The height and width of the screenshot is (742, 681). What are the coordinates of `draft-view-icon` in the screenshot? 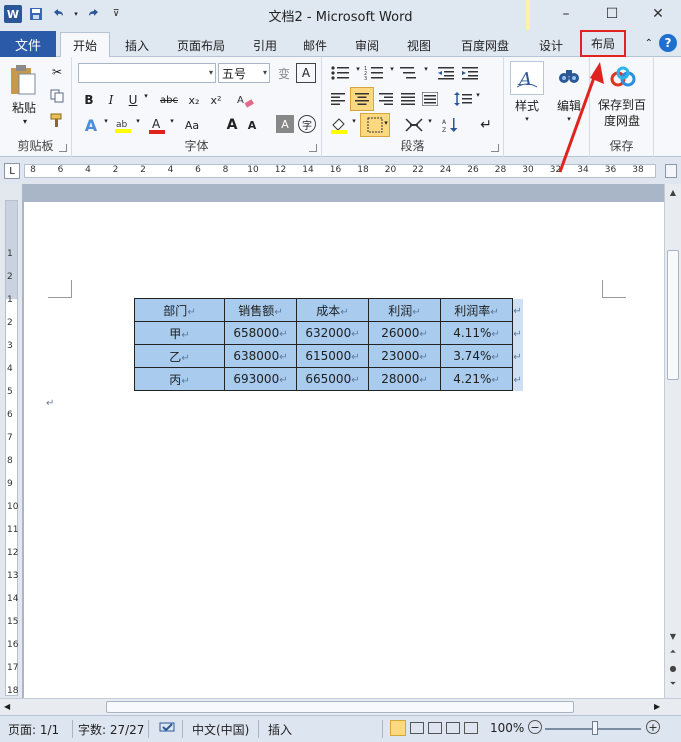 It's located at (471, 728).